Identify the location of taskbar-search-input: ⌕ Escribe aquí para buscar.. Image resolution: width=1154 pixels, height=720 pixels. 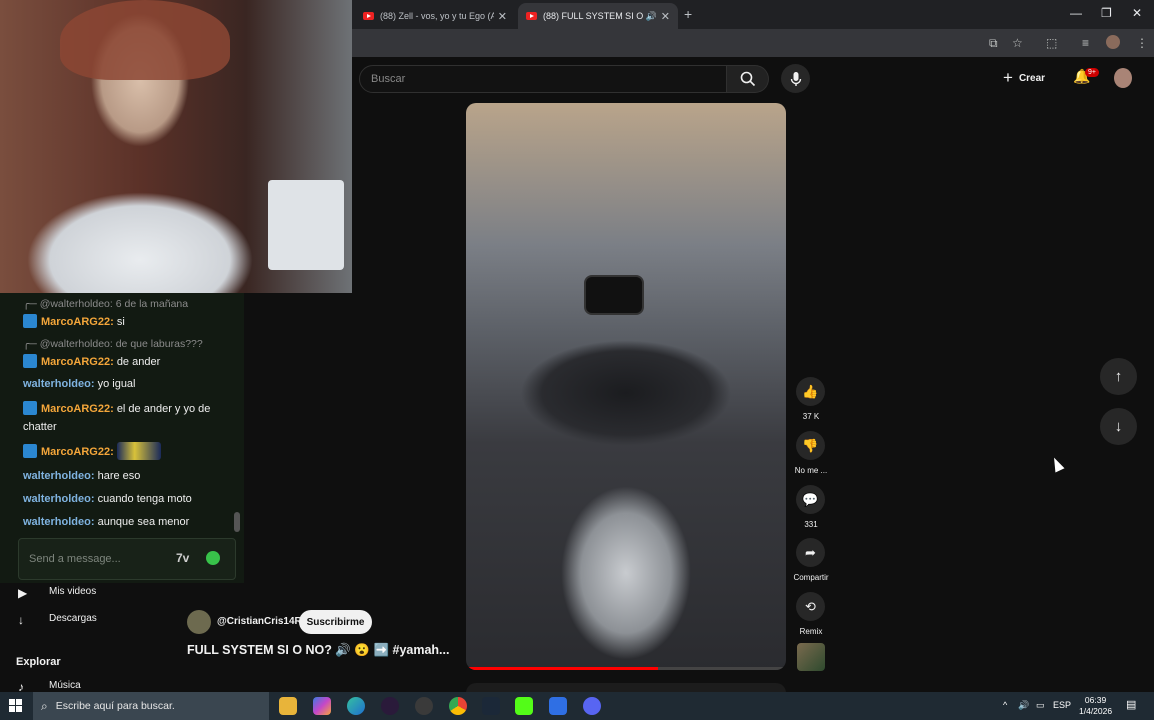
(151, 706).